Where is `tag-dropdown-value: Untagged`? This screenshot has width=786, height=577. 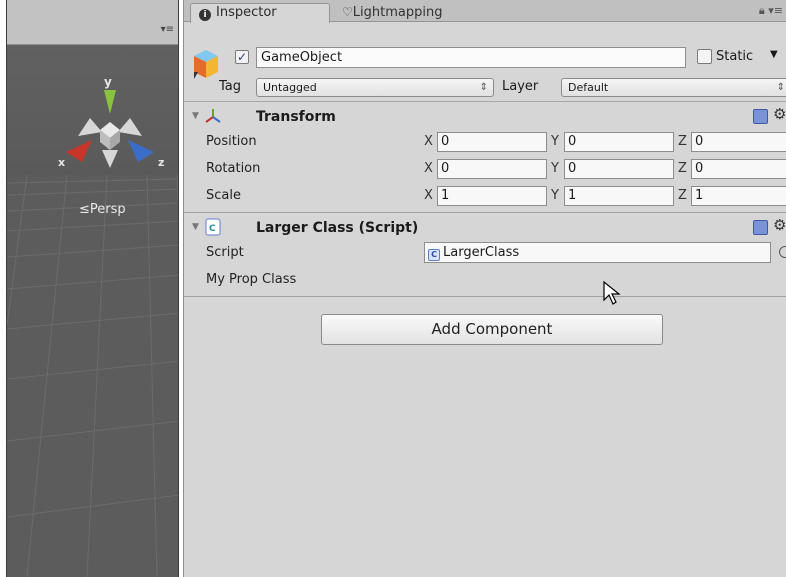 tag-dropdown-value: Untagged is located at coordinates (290, 87).